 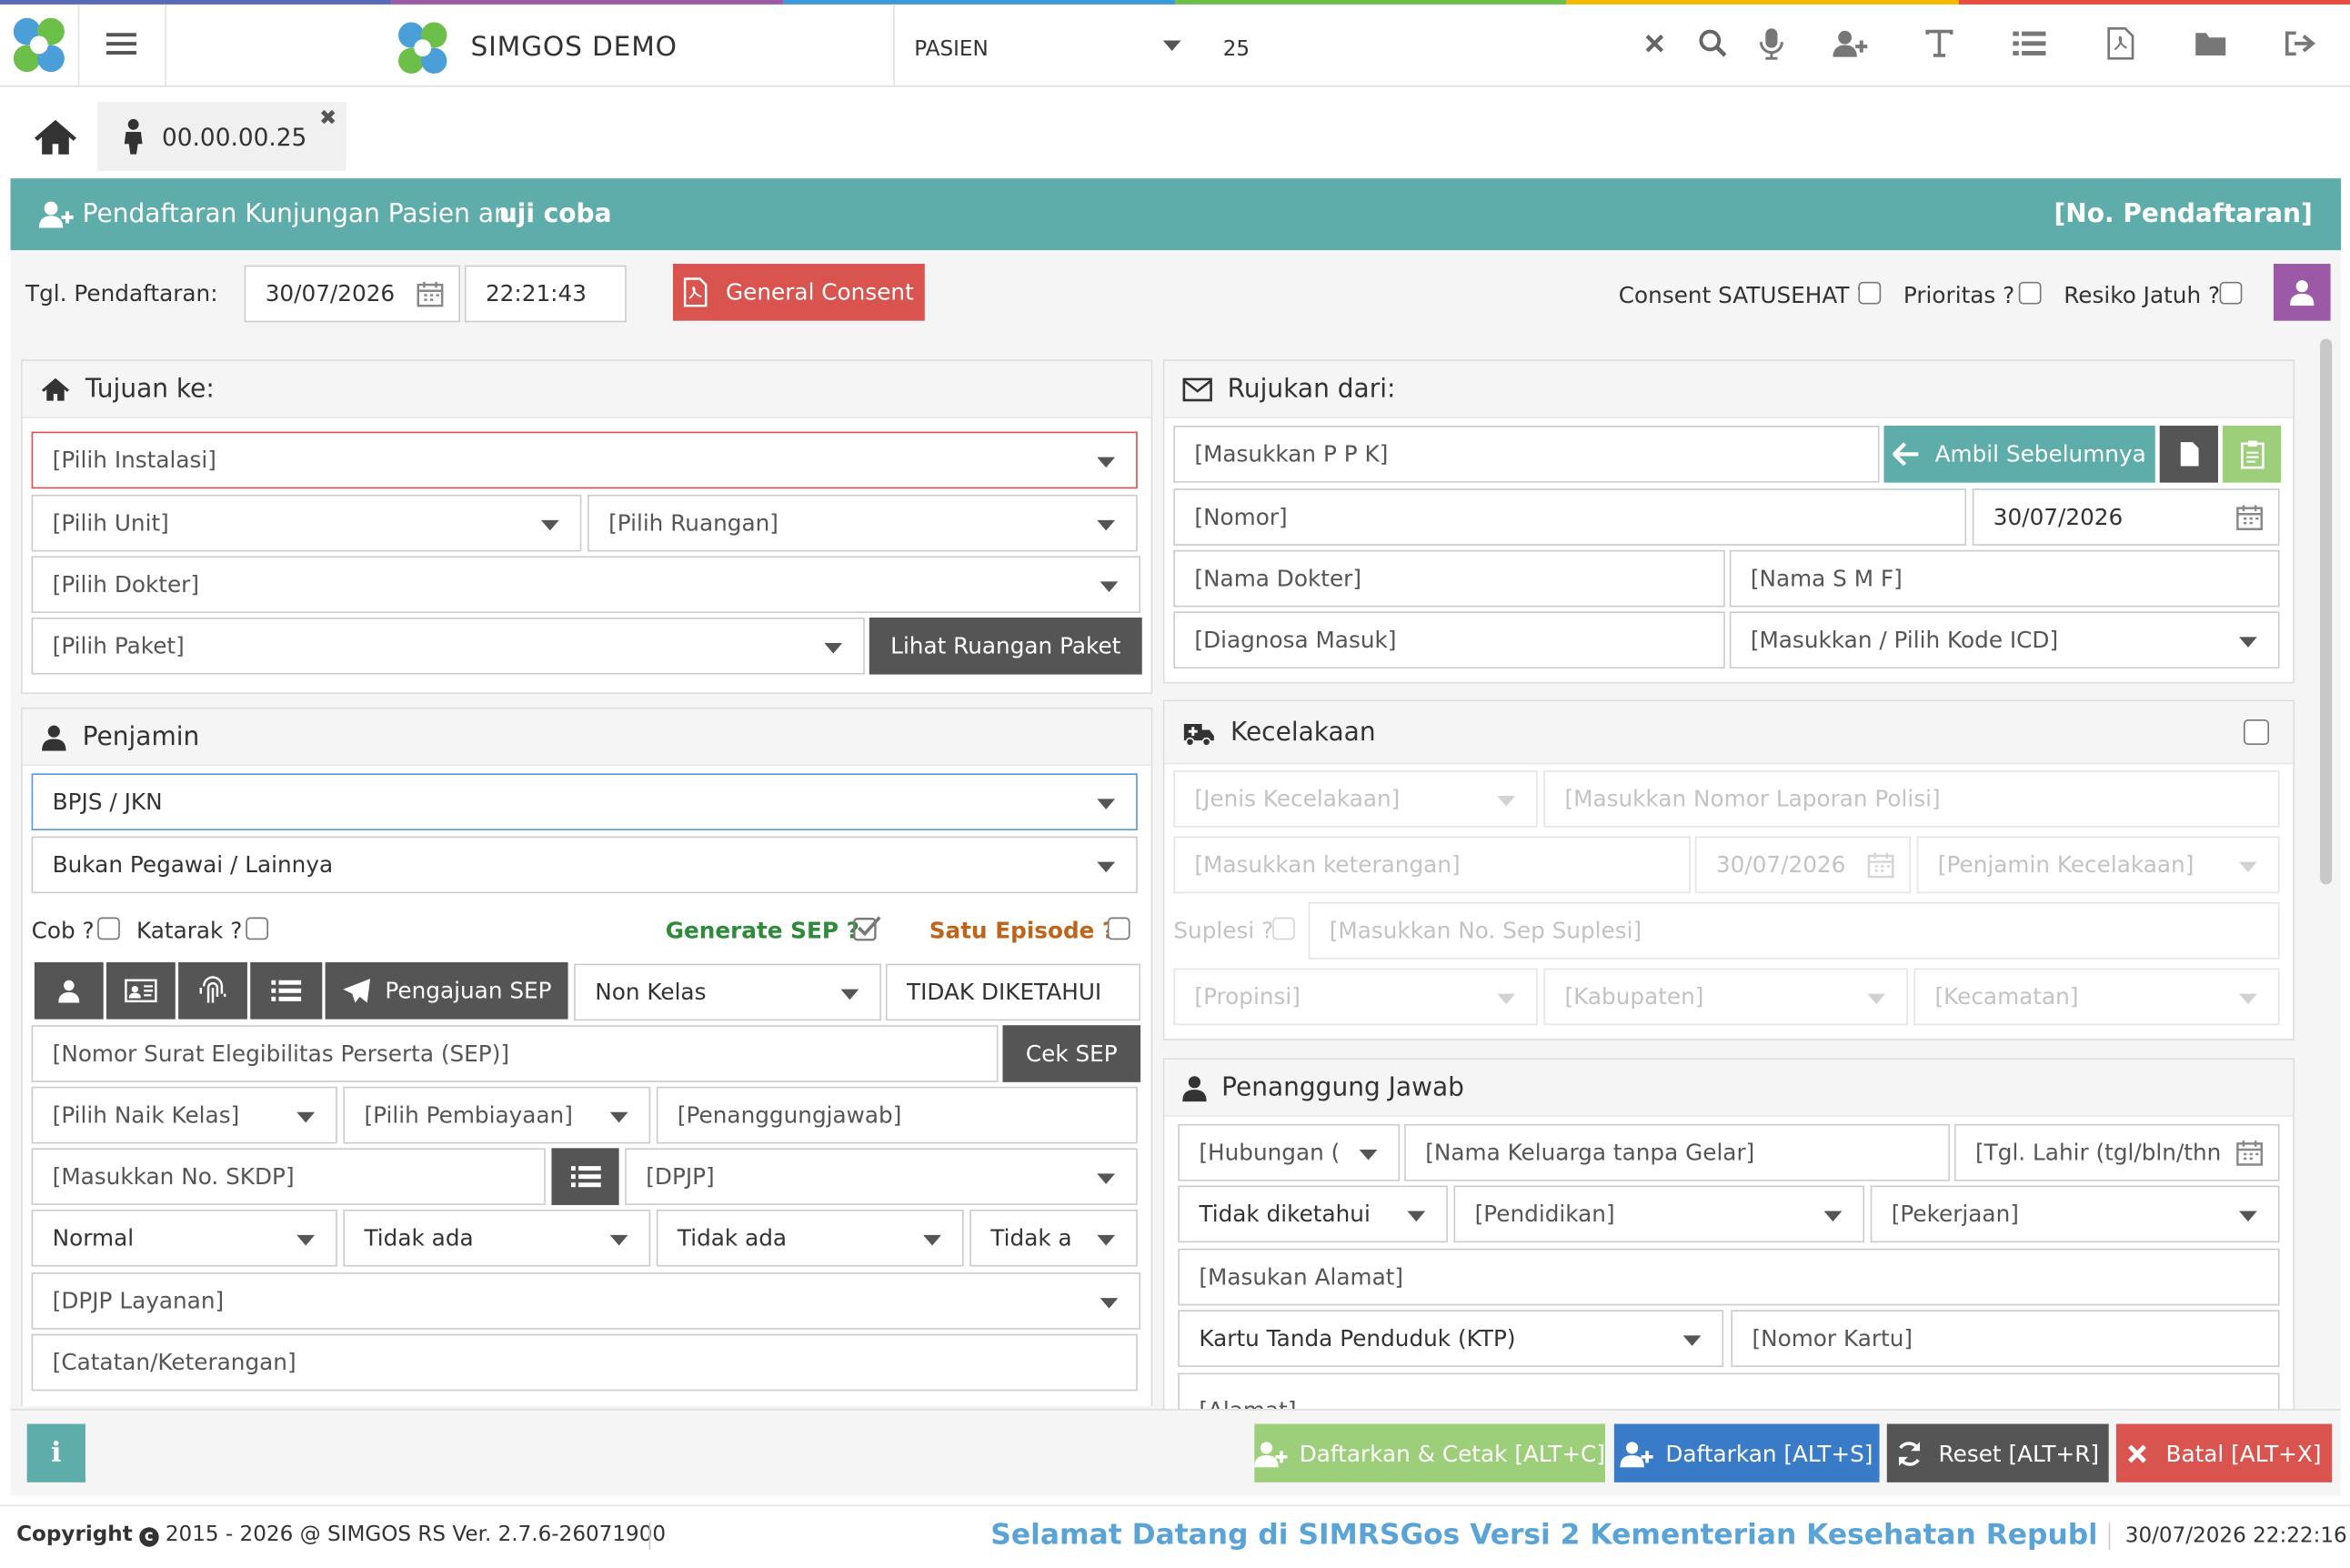 What do you see at coordinates (1313, 1214) in the screenshot?
I see `jenis-kelamin-select: Tidak diketahui` at bounding box center [1313, 1214].